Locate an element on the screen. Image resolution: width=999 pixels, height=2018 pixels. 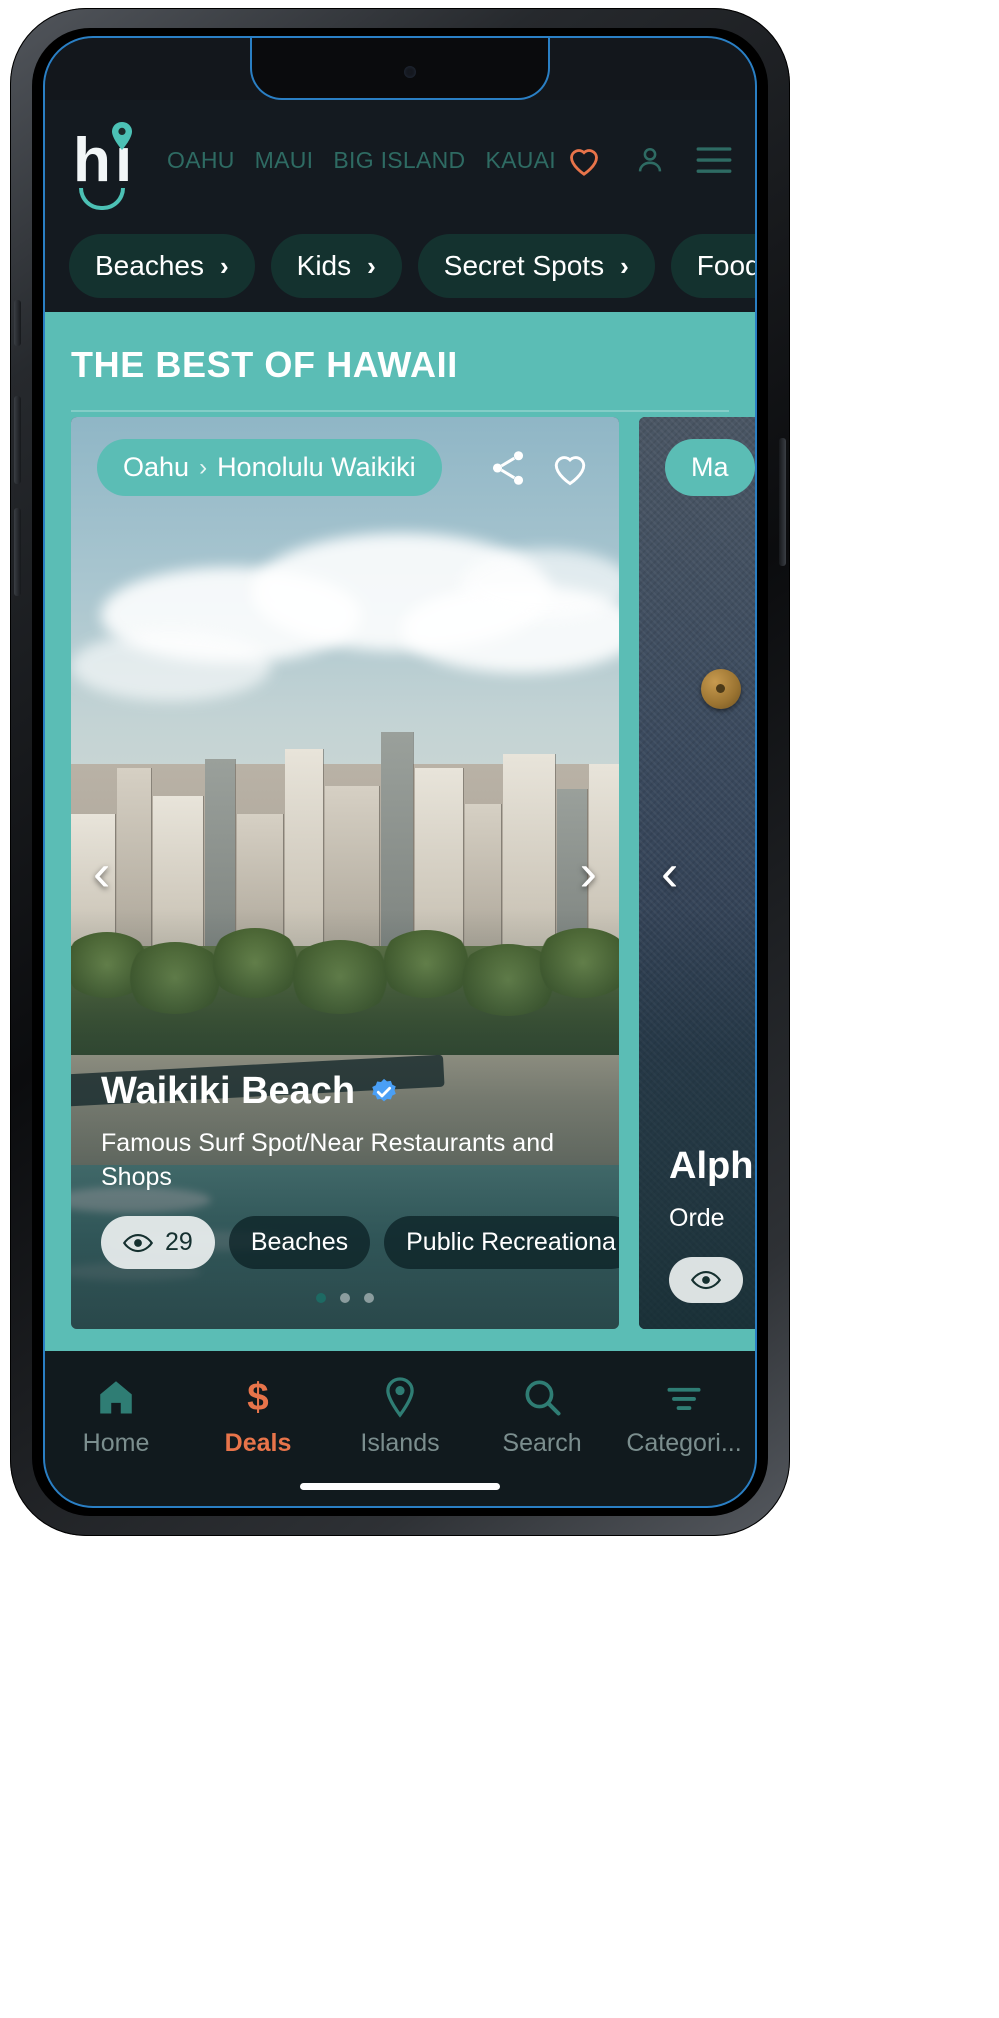
nav-item-search: Search is located at coordinates (542, 1416).